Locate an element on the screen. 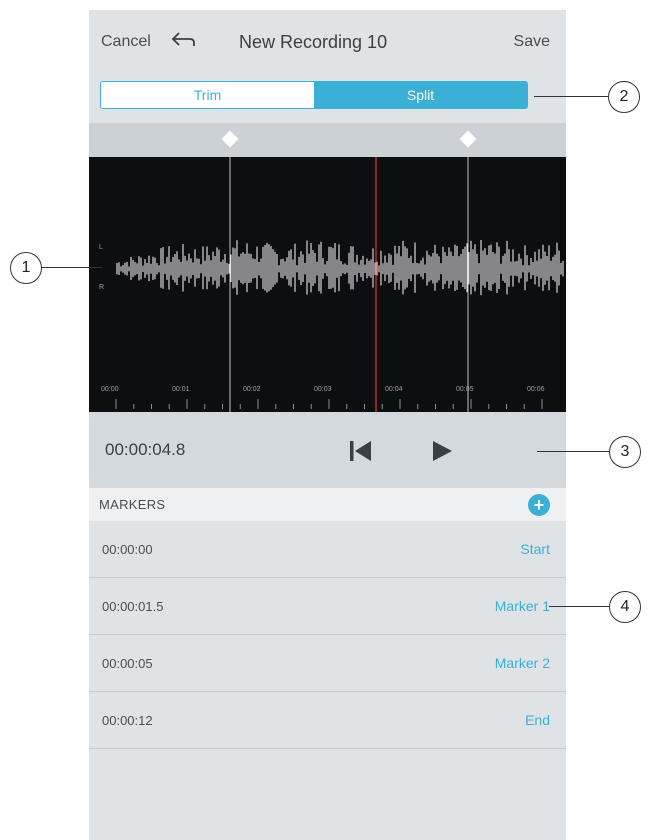  tick-label: 00:03 is located at coordinates (323, 389).